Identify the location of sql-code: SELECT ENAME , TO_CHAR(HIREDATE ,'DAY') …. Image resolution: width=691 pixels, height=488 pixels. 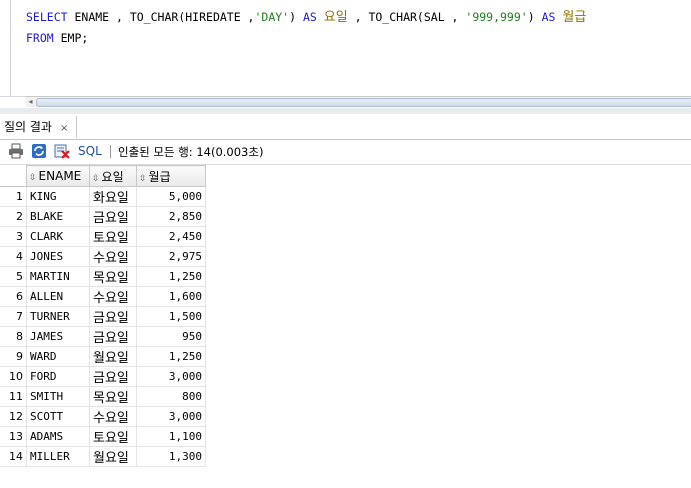
(306, 28).